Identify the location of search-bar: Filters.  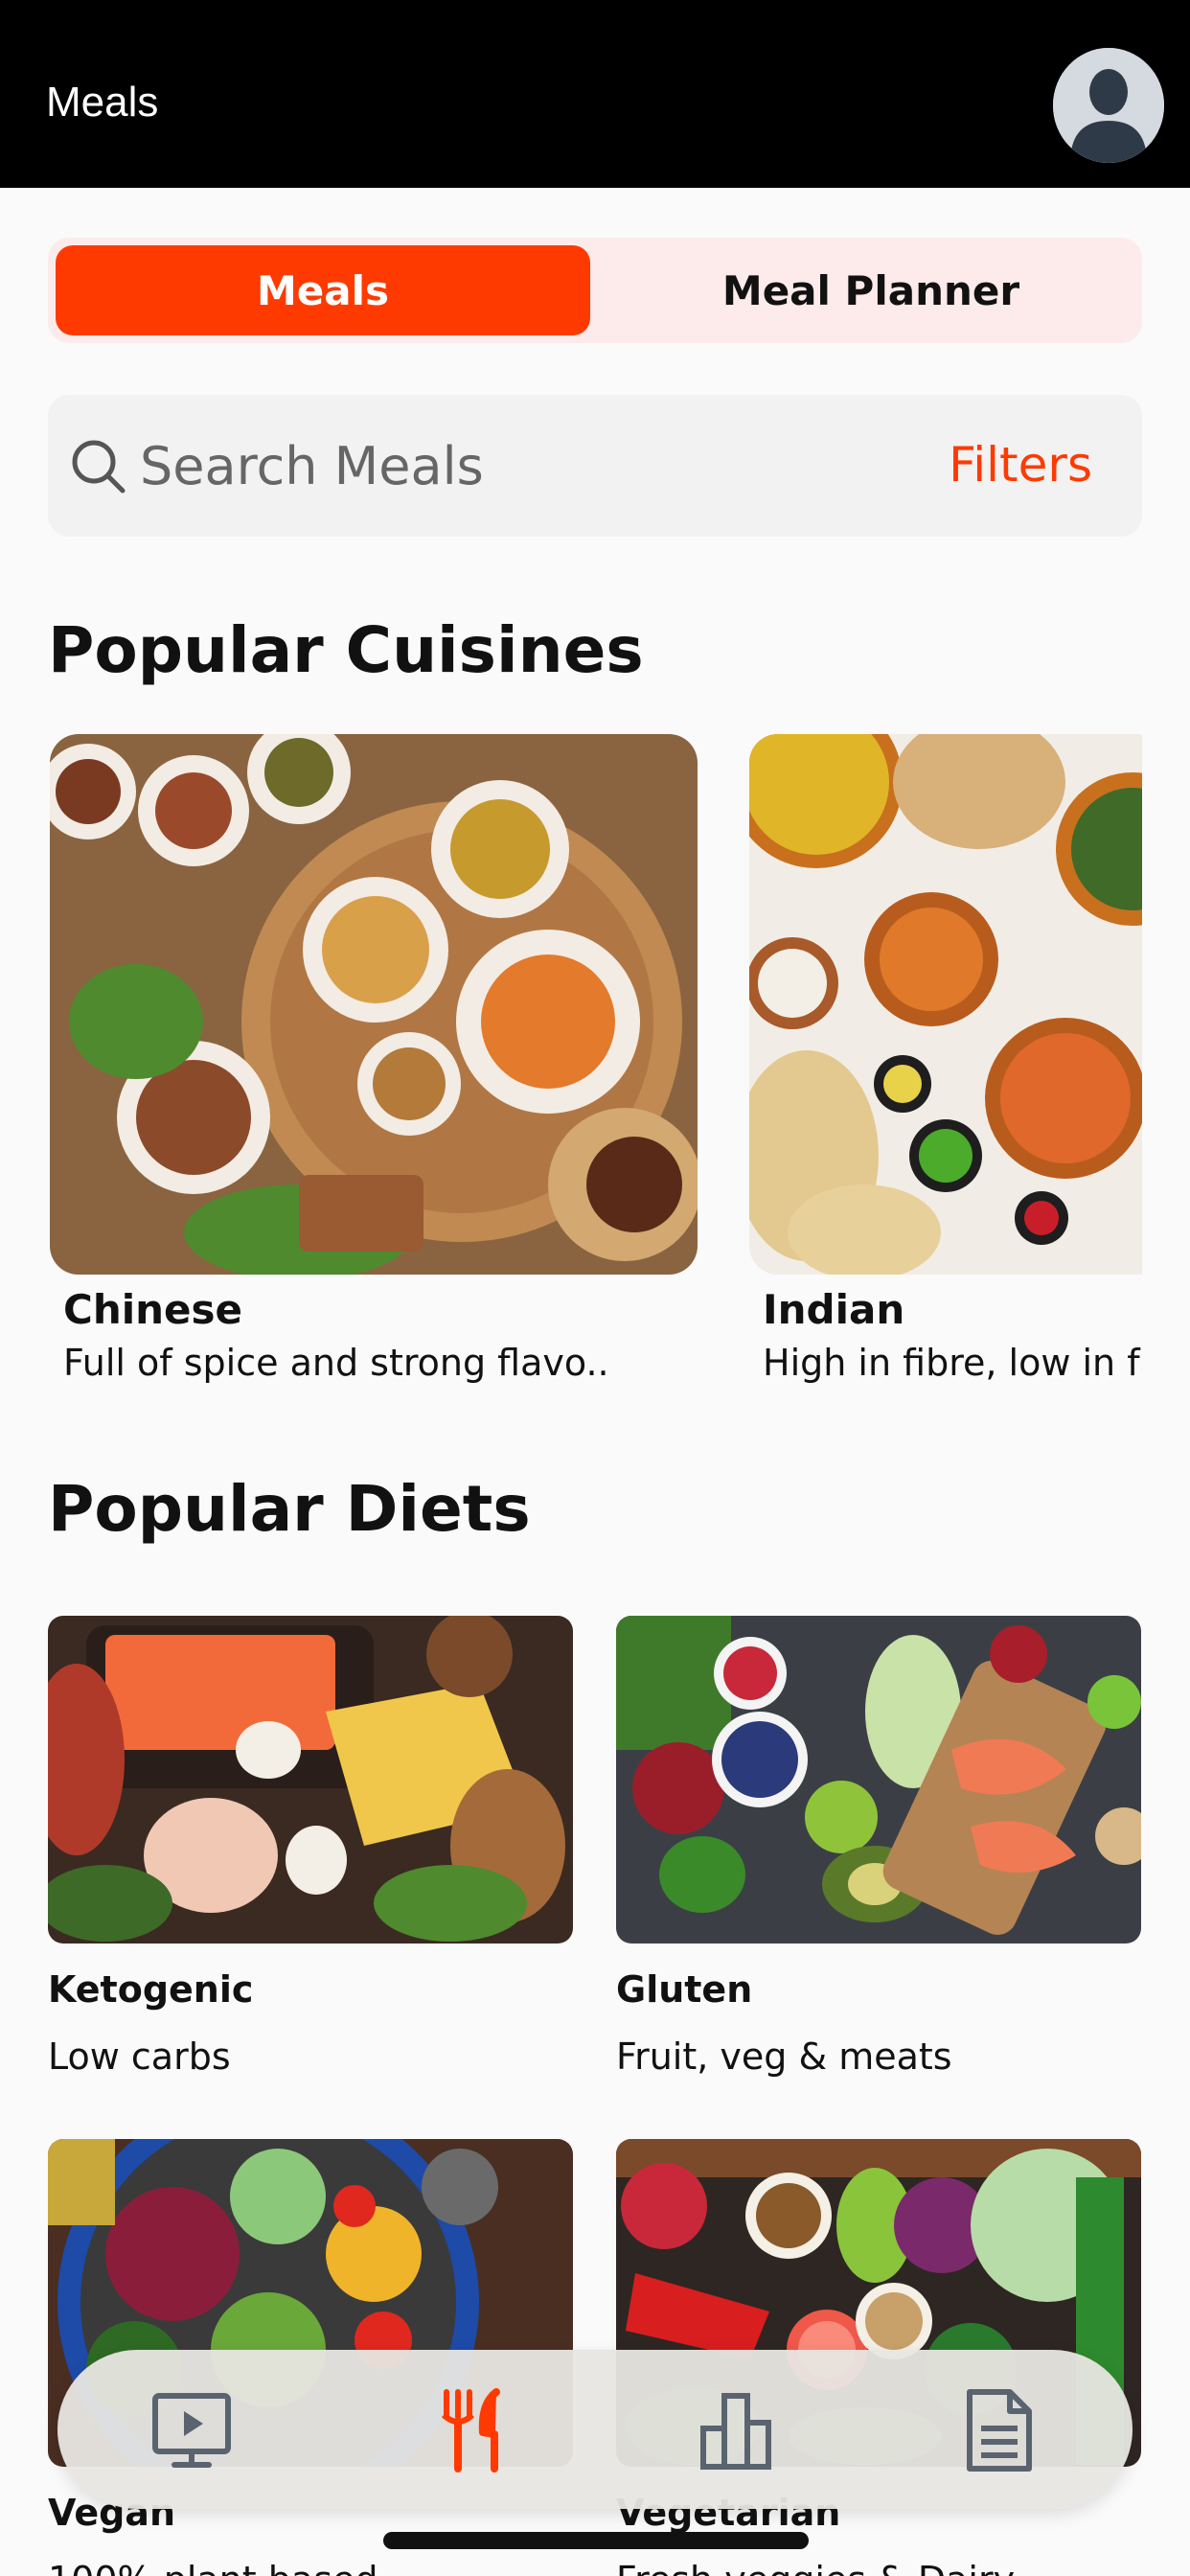
(595, 466).